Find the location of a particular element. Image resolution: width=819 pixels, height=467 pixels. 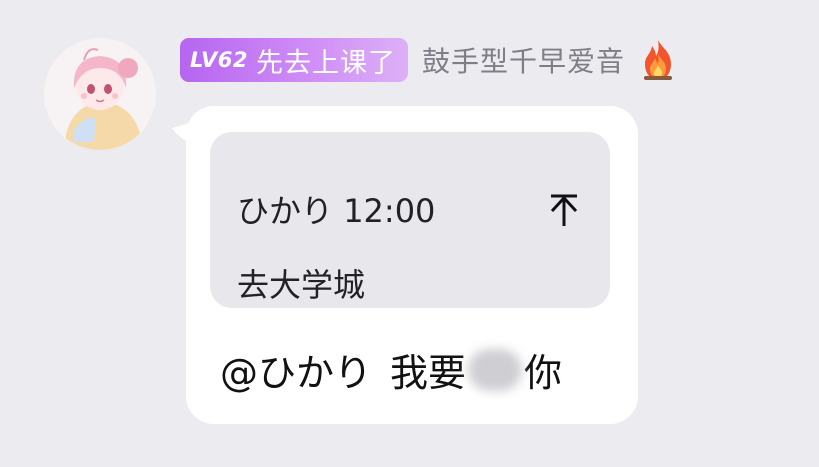

level-number: LV62 is located at coordinates (219, 60).